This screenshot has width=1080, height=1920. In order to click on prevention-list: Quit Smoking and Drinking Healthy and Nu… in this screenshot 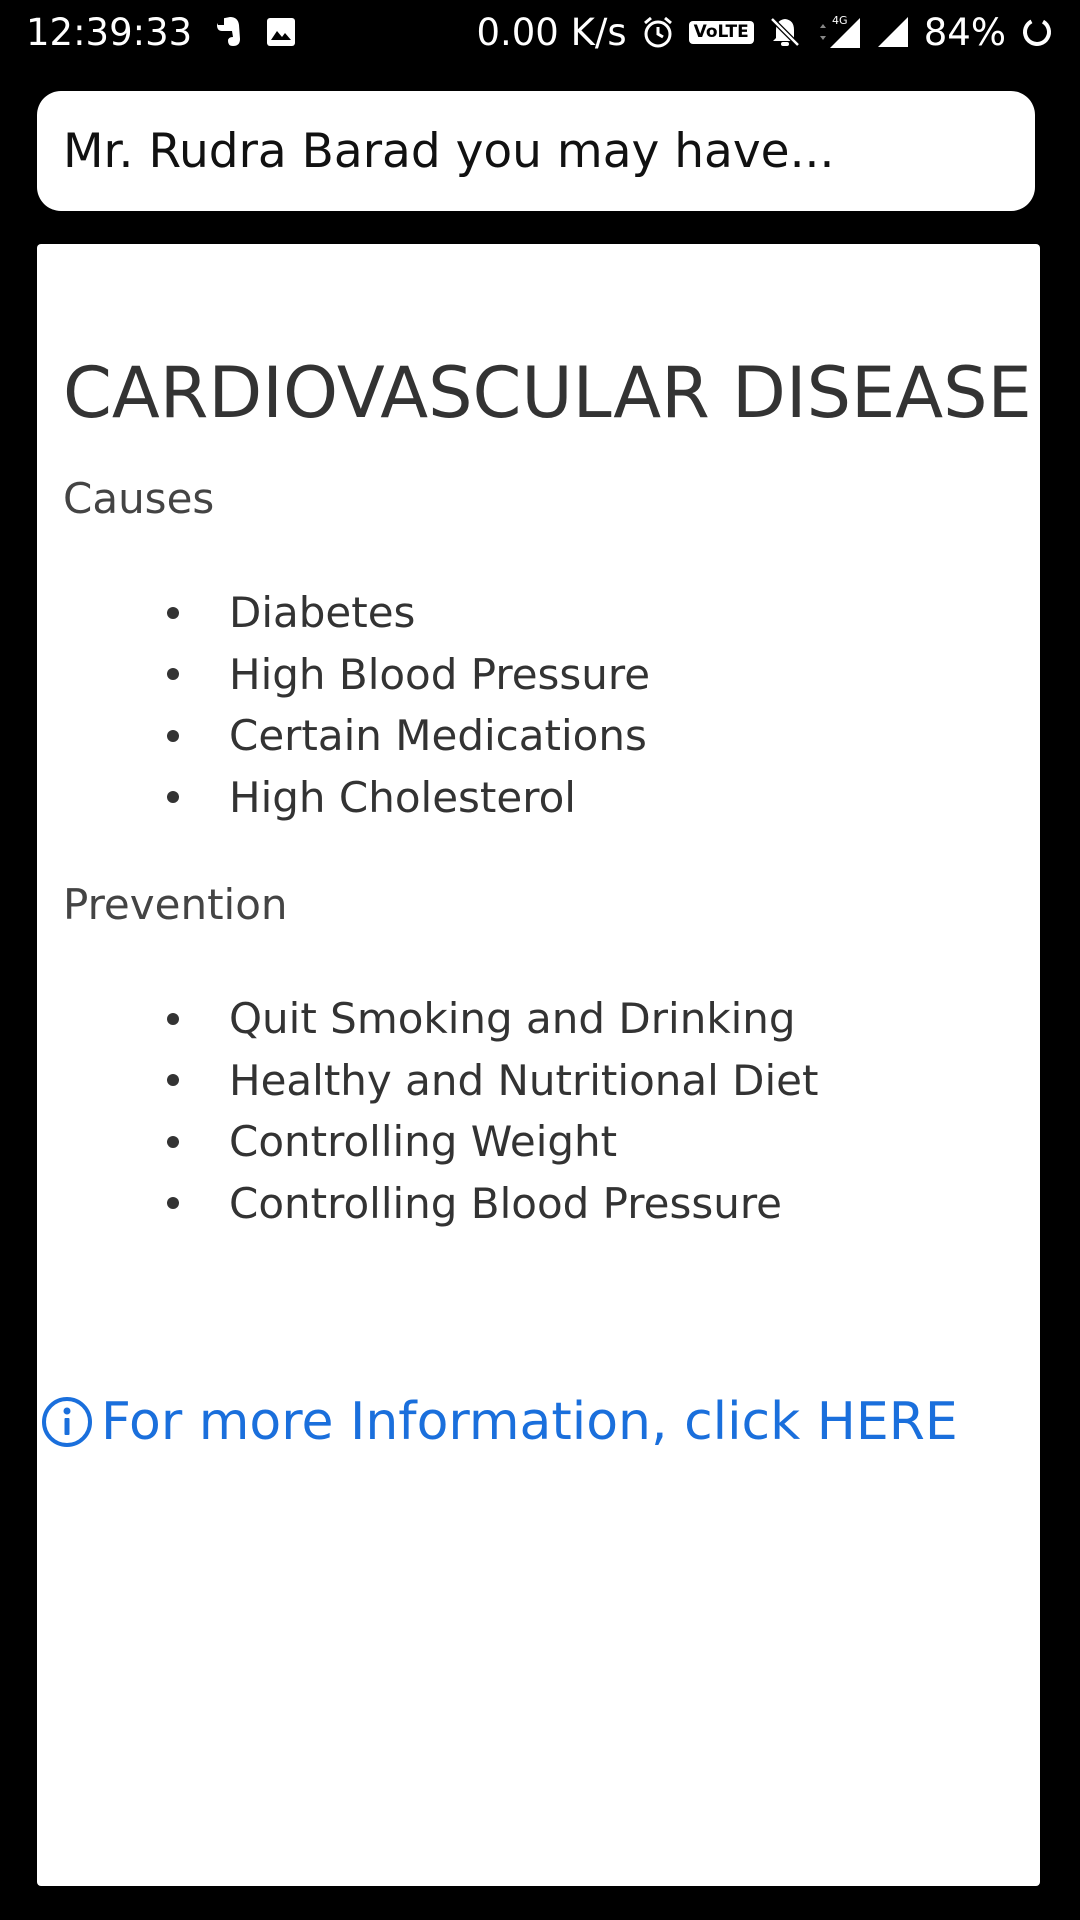, I will do `click(472, 1111)`.